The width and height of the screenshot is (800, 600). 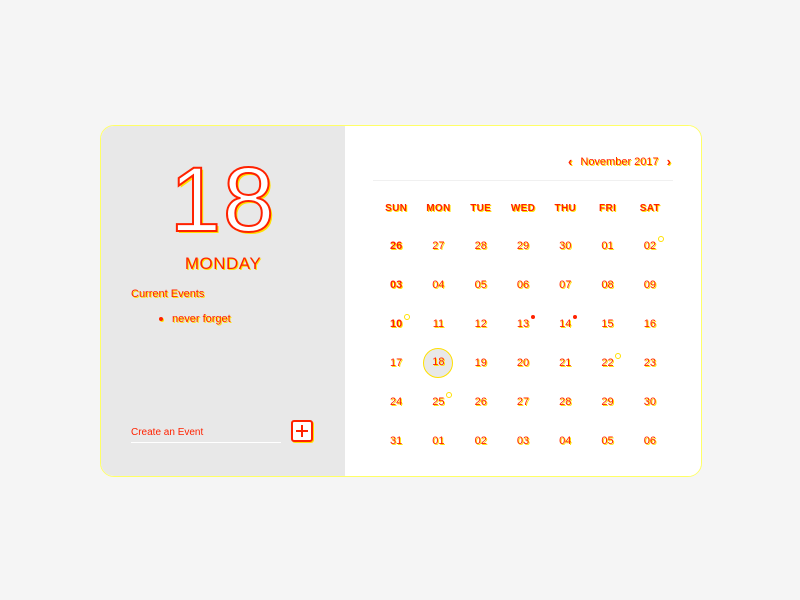 I want to click on month-label: November 2017, so click(x=619, y=161).